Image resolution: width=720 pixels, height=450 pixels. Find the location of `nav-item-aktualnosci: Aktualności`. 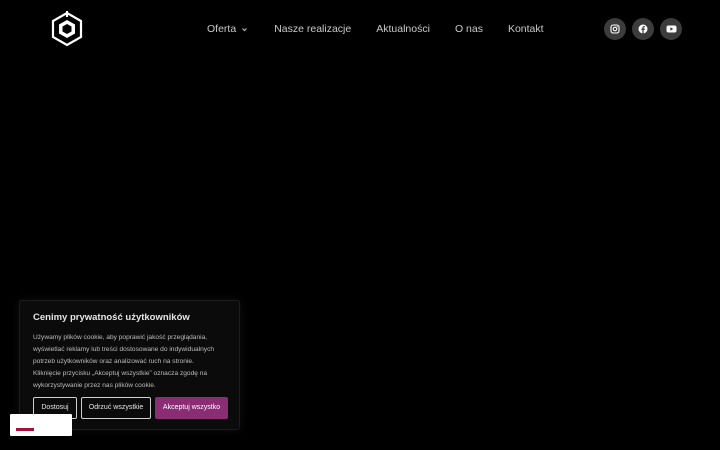

nav-item-aktualnosci: Aktualności is located at coordinates (403, 29).